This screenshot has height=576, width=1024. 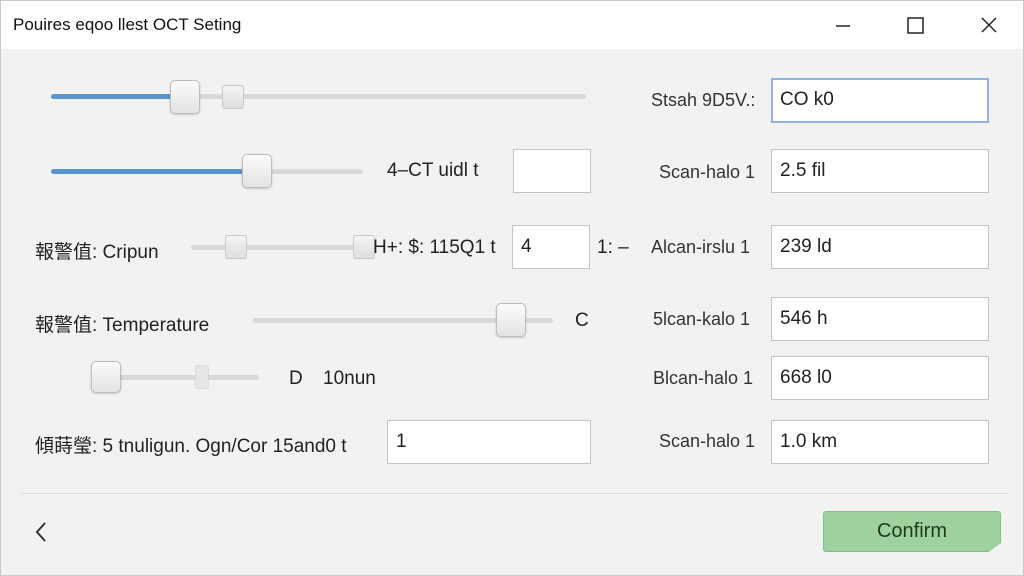 I want to click on slider-5-marker, so click(x=202, y=377).